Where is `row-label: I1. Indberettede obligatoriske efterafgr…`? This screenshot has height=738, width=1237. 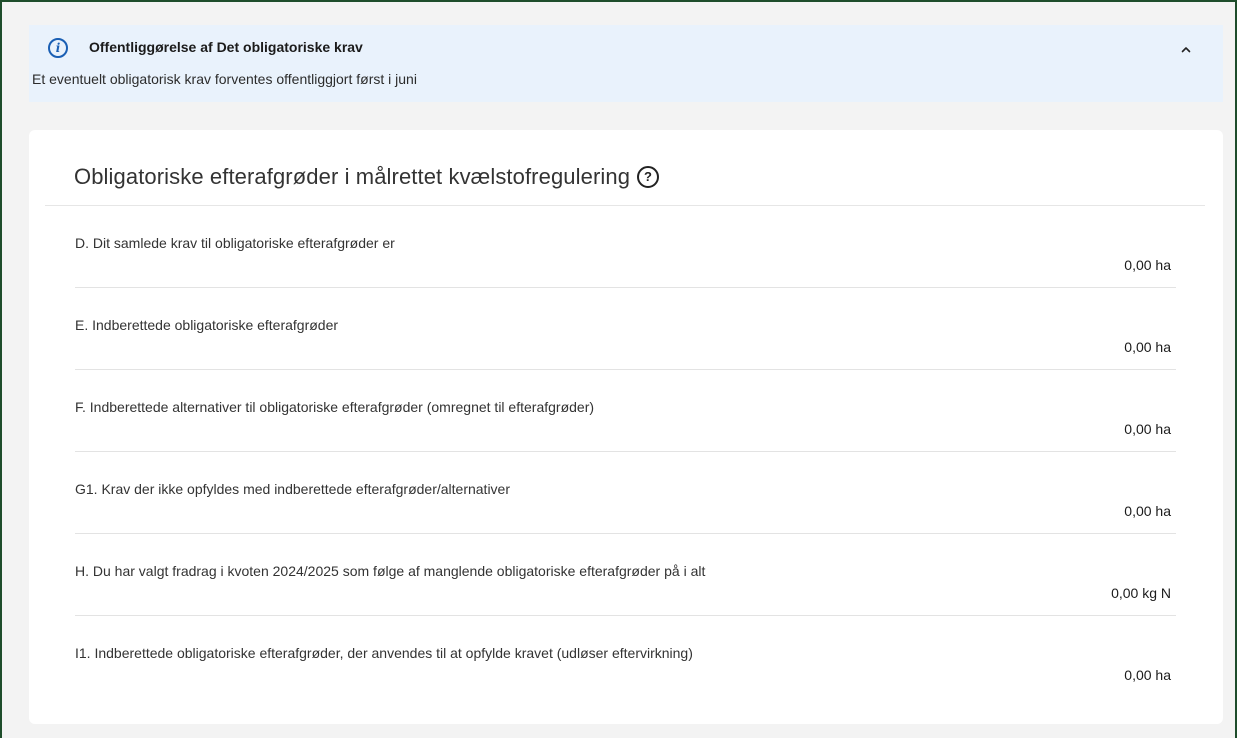
row-label: I1. Indberettede obligatoriske efterafgr… is located at coordinates (384, 653).